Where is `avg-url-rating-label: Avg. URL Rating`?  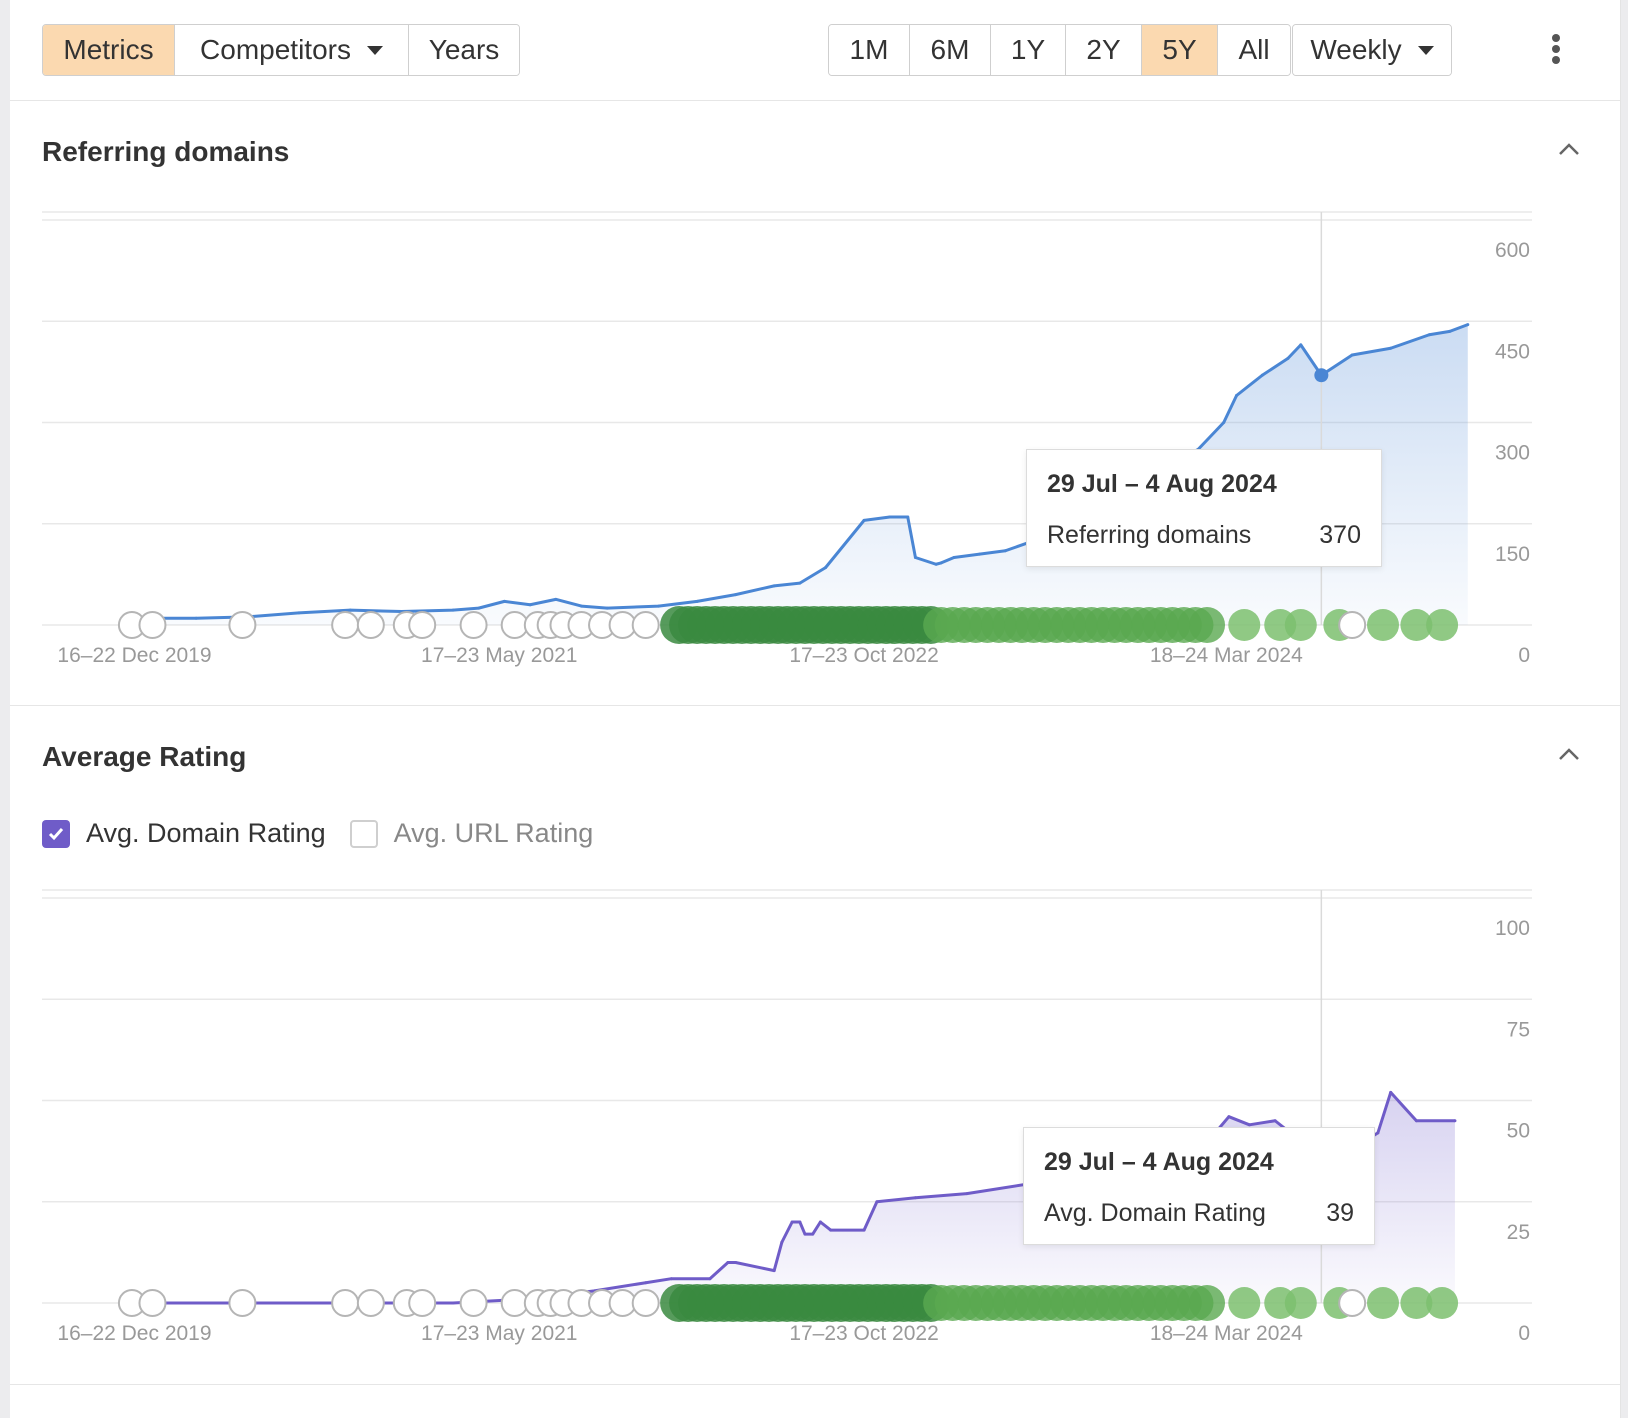 avg-url-rating-label: Avg. URL Rating is located at coordinates (494, 833).